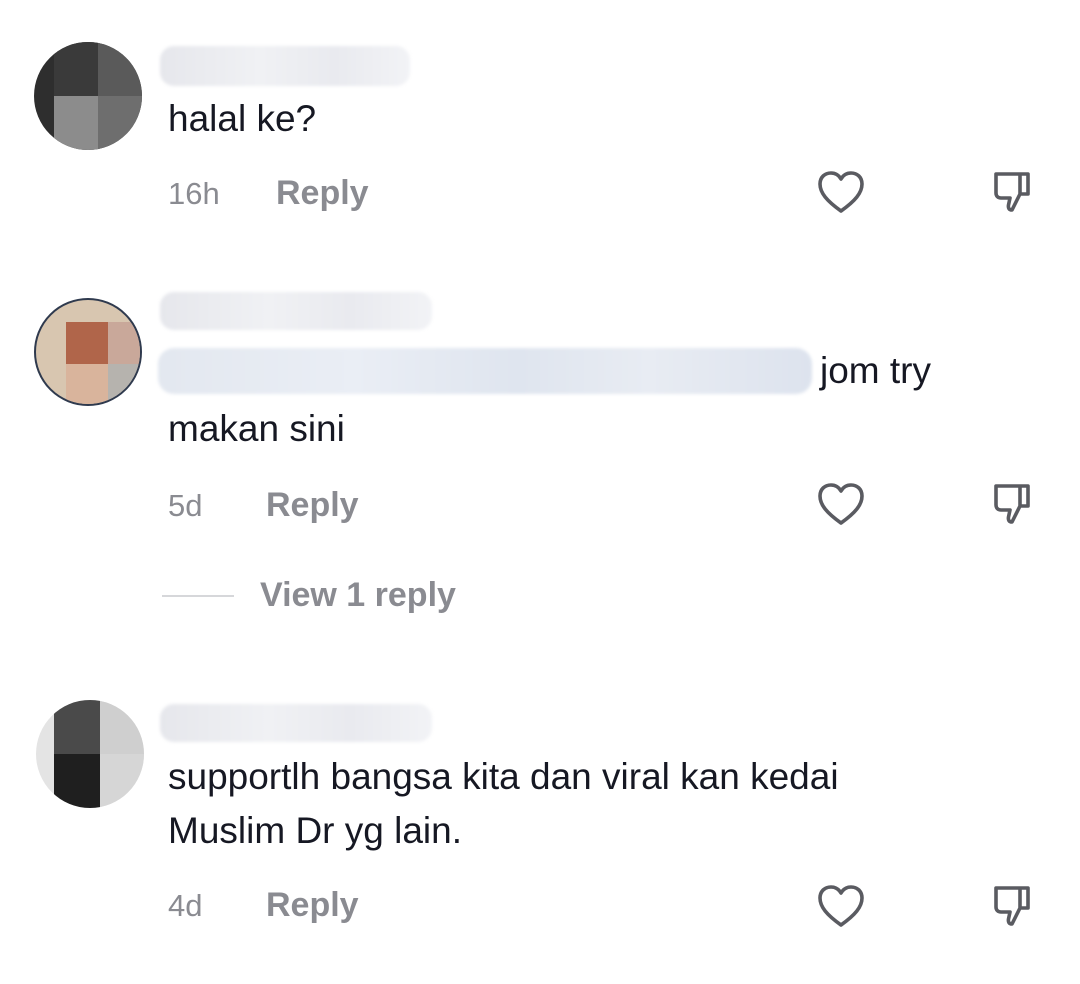 Image resolution: width=1080 pixels, height=984 pixels. What do you see at coordinates (358, 595) in the screenshot?
I see `view-replies-label: View 1 reply` at bounding box center [358, 595].